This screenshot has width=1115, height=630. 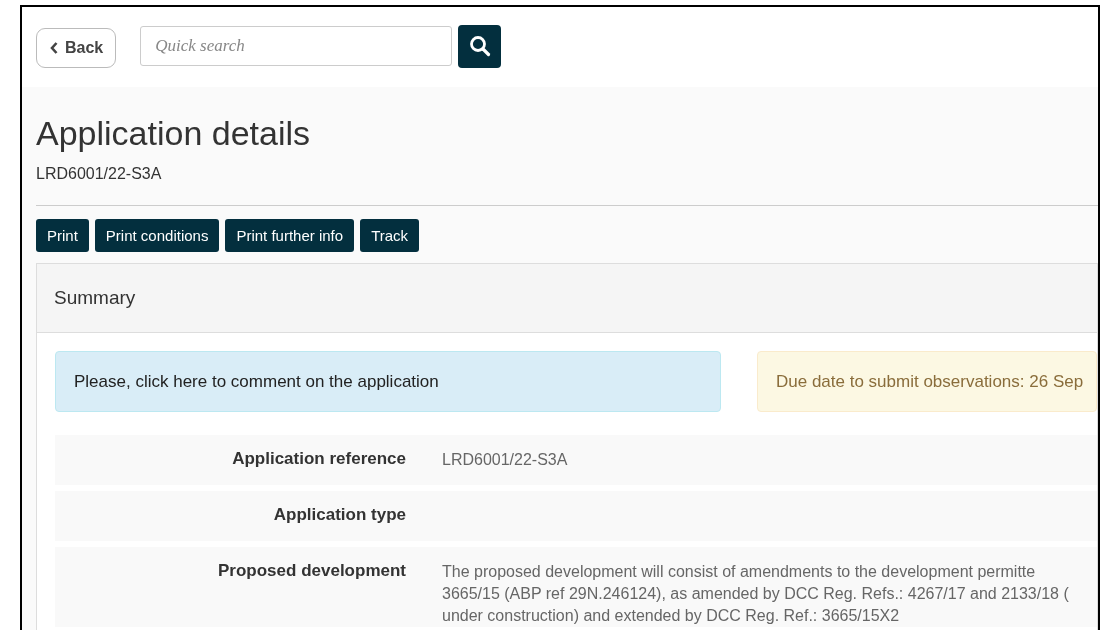 What do you see at coordinates (312, 570) in the screenshot?
I see `field-label: Proposed development` at bounding box center [312, 570].